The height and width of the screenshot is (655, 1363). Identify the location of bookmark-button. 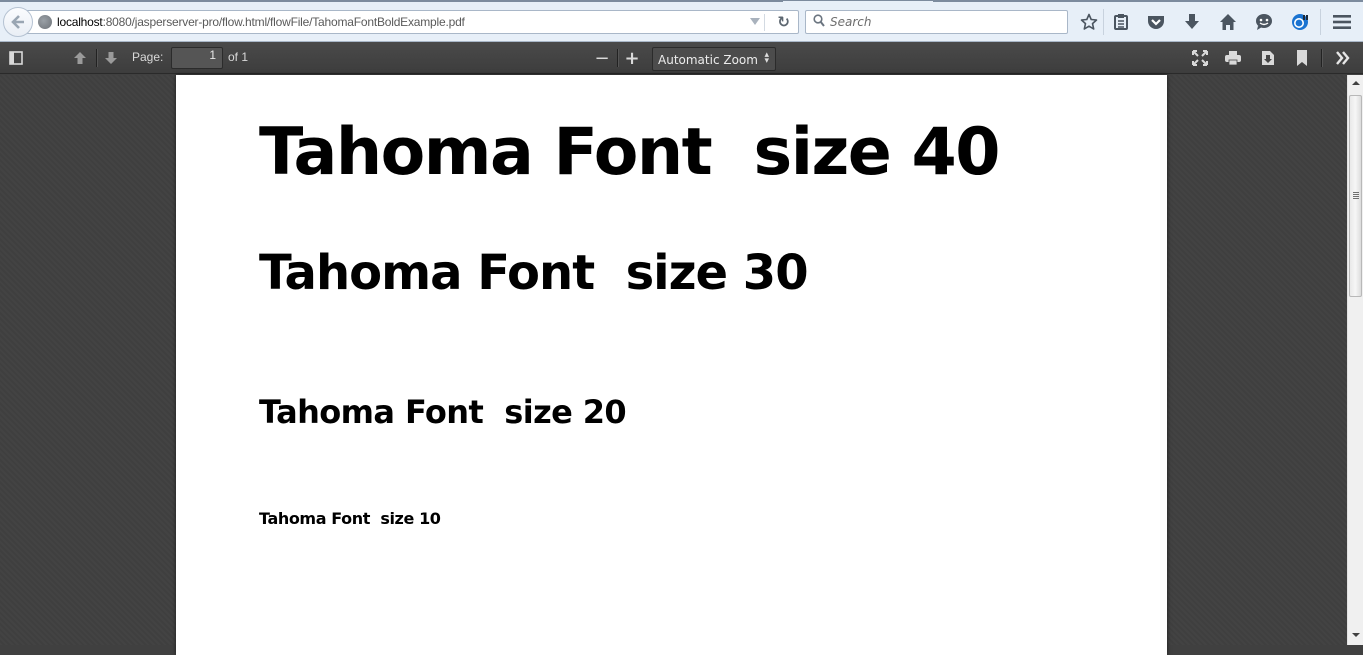
(1302, 58).